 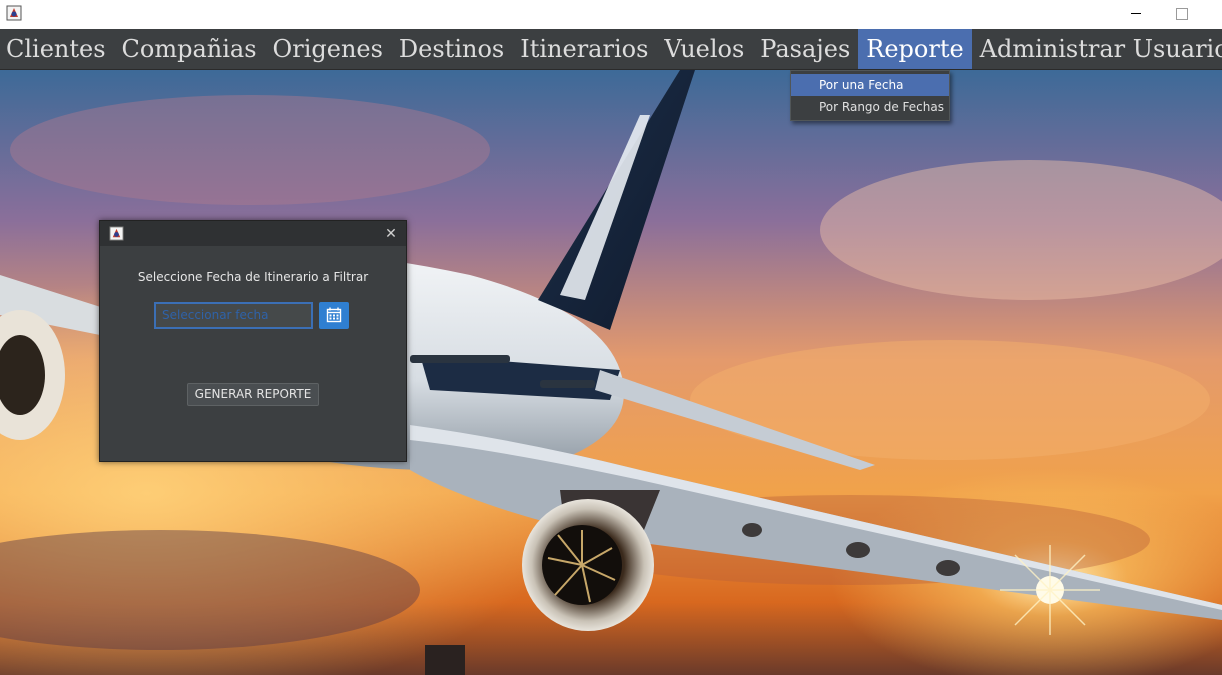 I want to click on dialog-instruction-label: Seleccione Fecha de Itinerario a Filtrar, so click(x=253, y=277).